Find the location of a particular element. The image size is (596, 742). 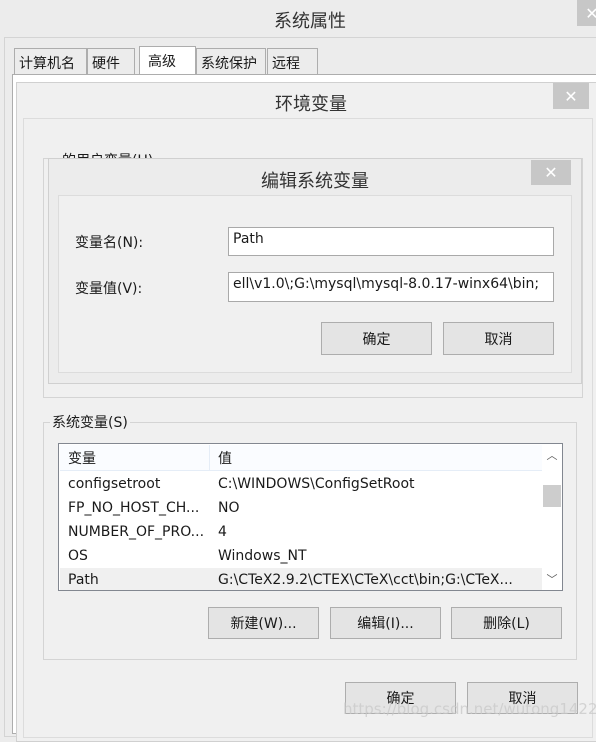

table-row: configsetroot C:\WINDOWS\ConfigSetRoot is located at coordinates (301, 484).